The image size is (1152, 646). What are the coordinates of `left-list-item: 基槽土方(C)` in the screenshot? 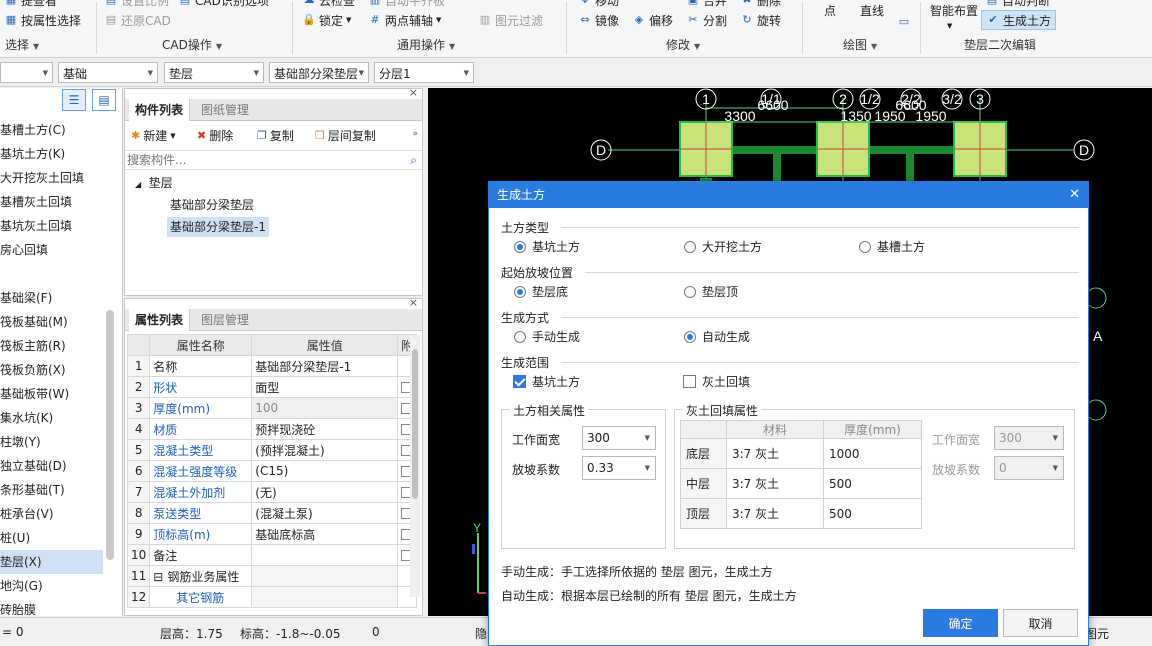 It's located at (51, 130).